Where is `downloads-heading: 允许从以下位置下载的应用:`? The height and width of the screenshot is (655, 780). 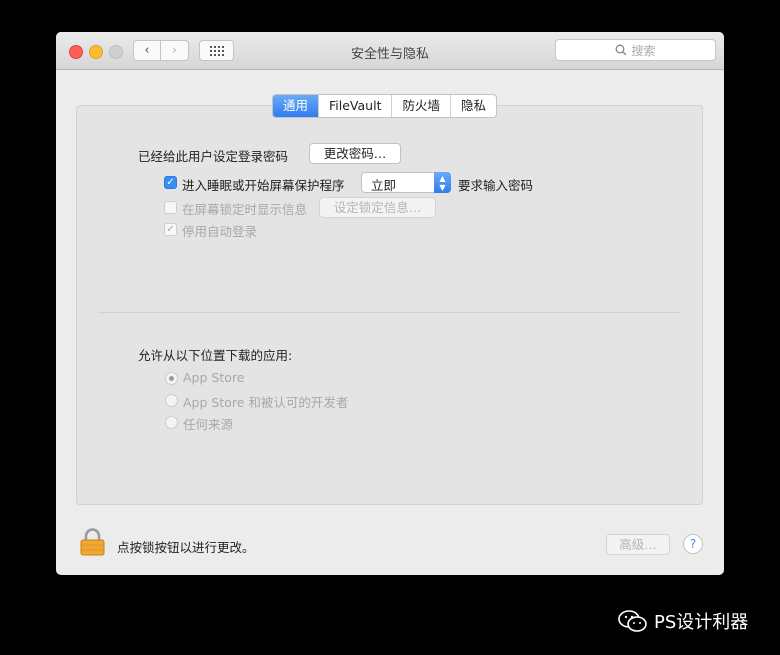 downloads-heading: 允许从以下位置下载的应用: is located at coordinates (215, 355).